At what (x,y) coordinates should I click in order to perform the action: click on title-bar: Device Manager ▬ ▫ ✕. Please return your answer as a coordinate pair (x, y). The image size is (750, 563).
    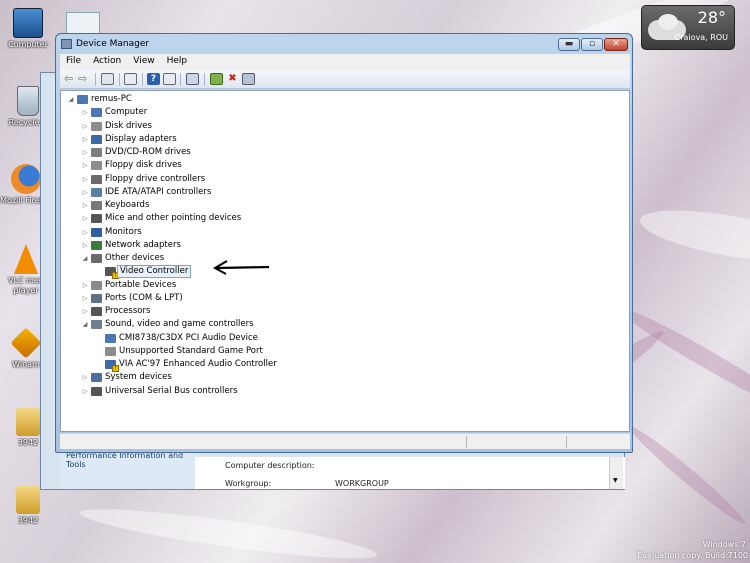
    Looking at the image, I should click on (344, 44).